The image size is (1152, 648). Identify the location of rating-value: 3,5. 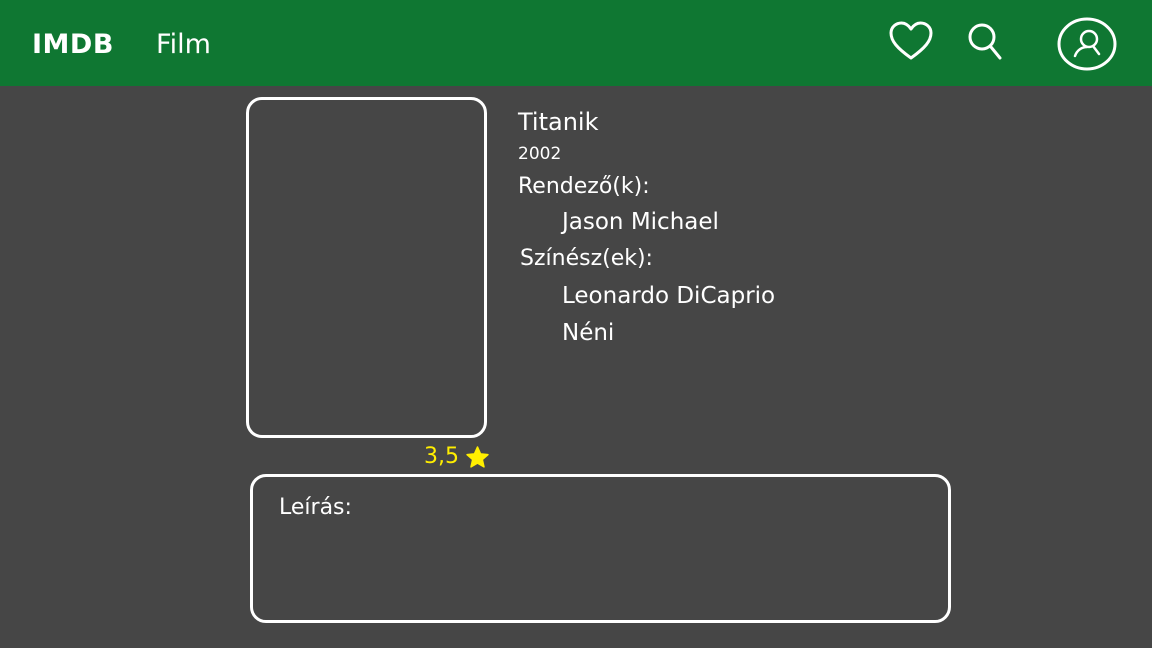
(441, 456).